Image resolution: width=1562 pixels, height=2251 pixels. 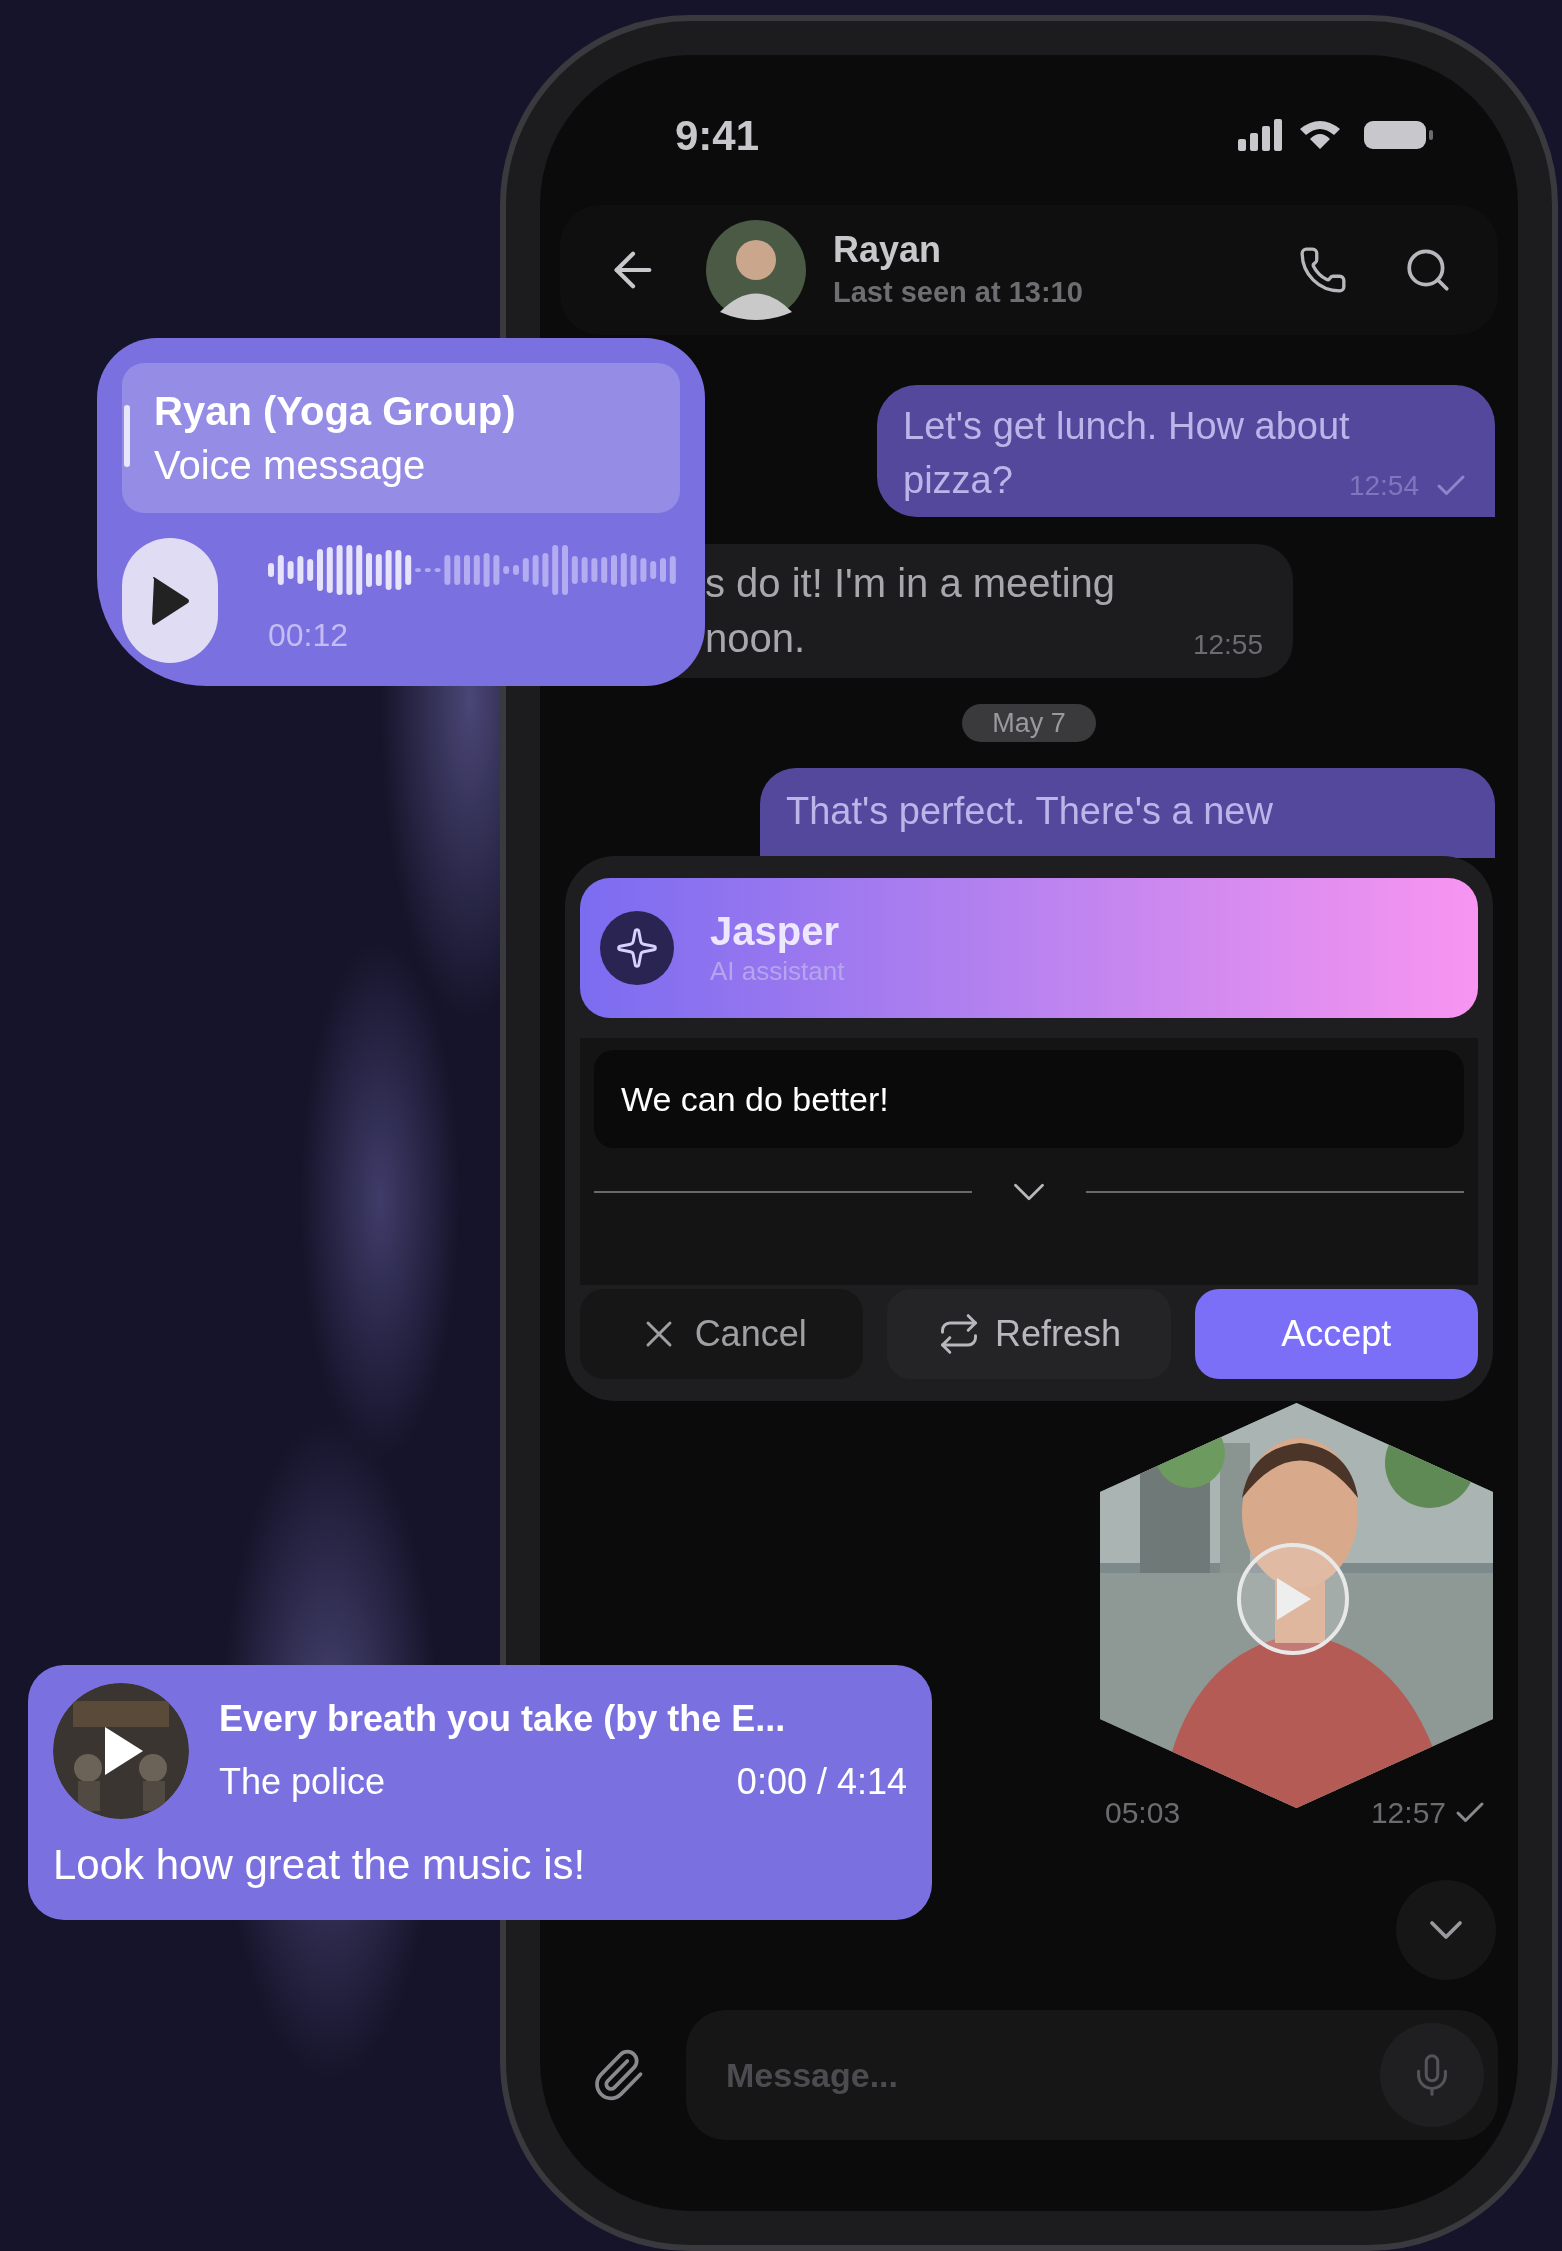 What do you see at coordinates (1029, 1099) in the screenshot?
I see `suggestion-text-box: We can do better!` at bounding box center [1029, 1099].